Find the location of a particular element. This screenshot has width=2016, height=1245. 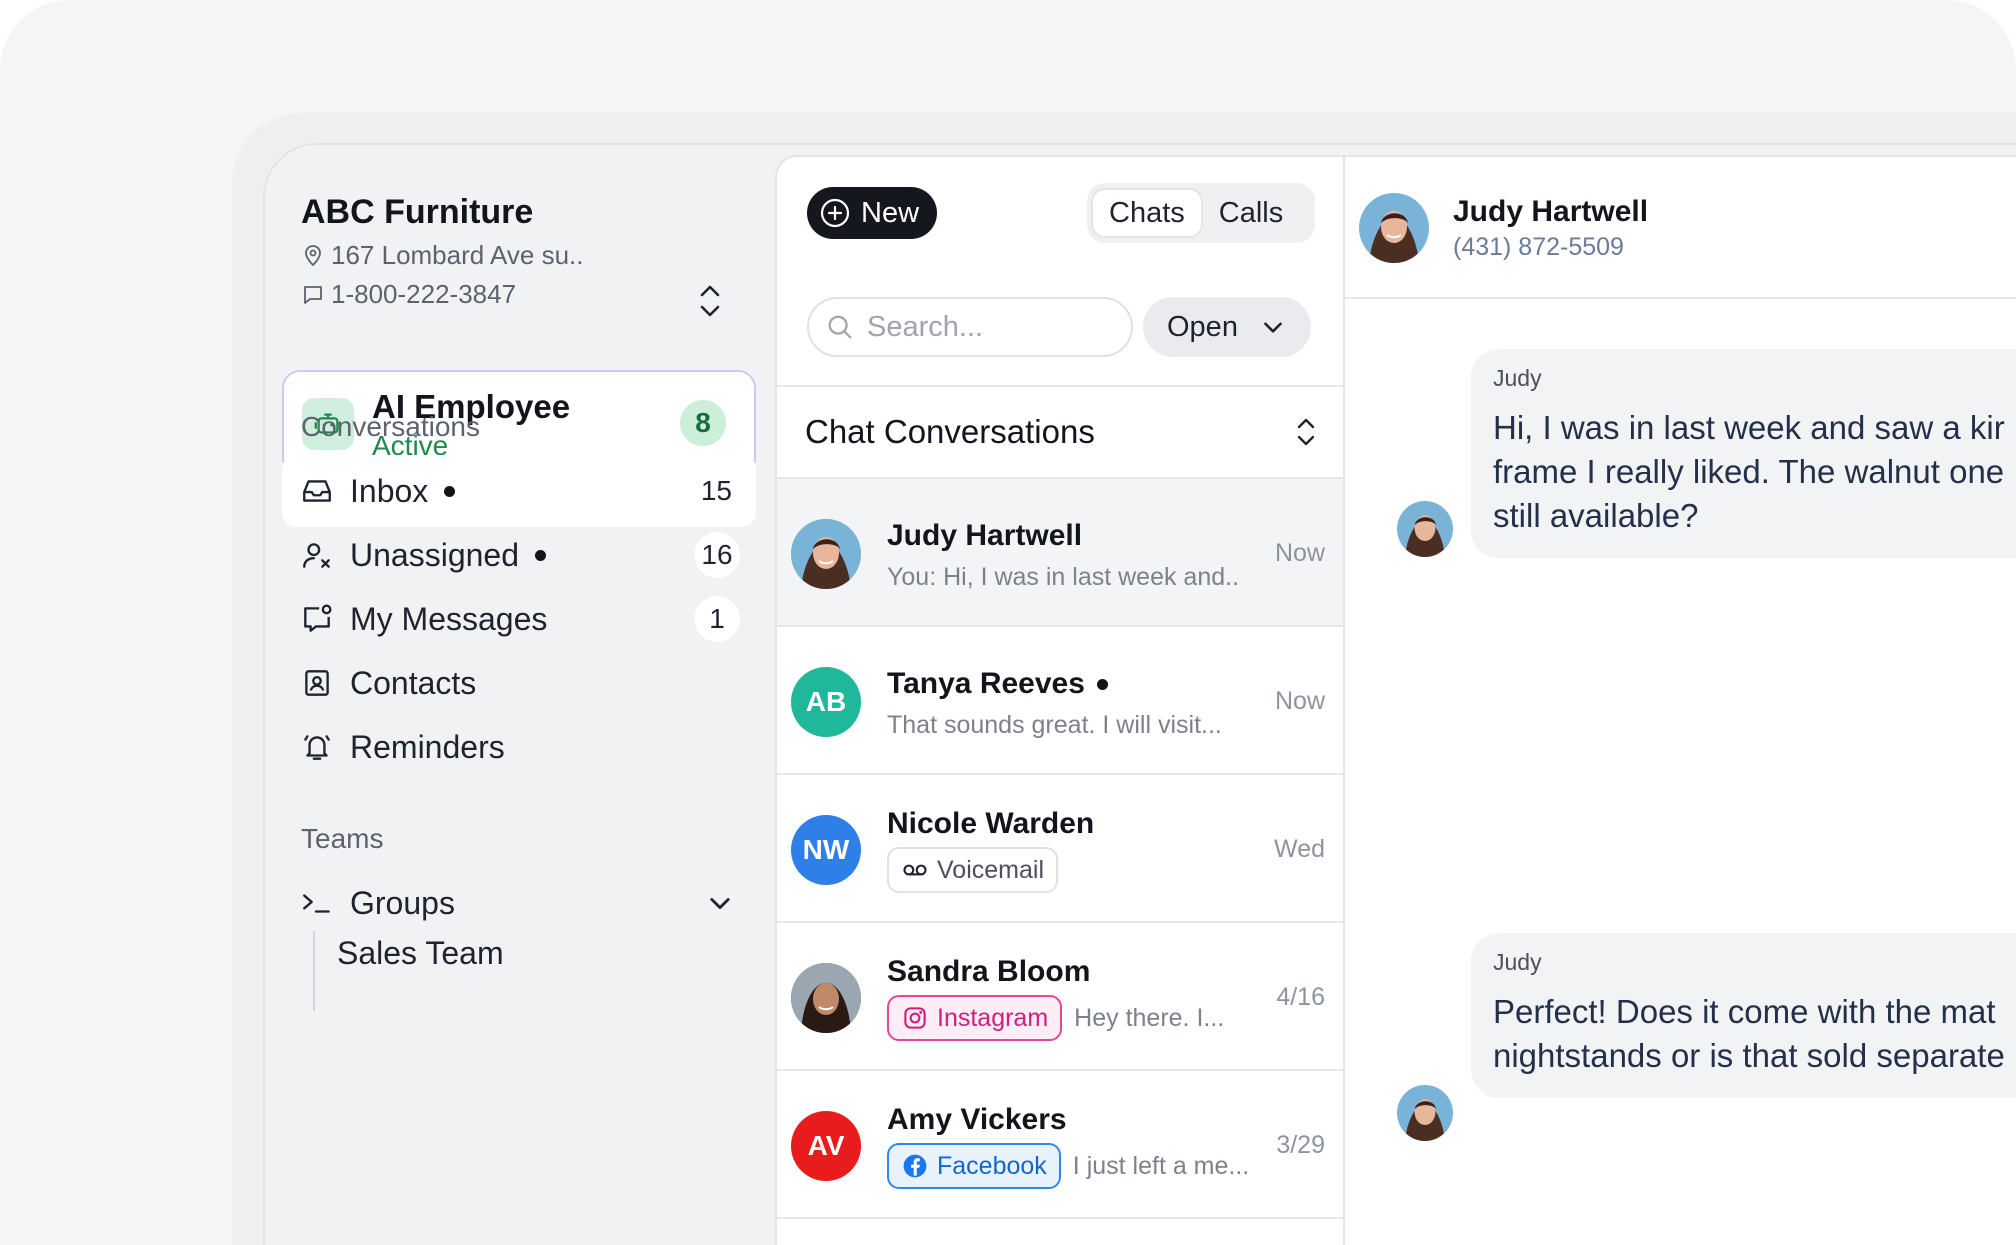

chat-contact-phone: (431) 872-5509 is located at coordinates (1538, 247).